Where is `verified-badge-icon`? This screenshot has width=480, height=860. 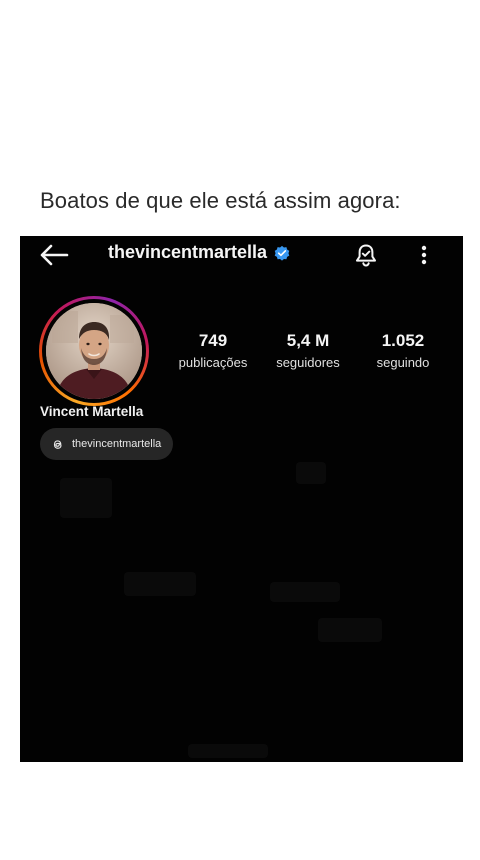 verified-badge-icon is located at coordinates (282, 253).